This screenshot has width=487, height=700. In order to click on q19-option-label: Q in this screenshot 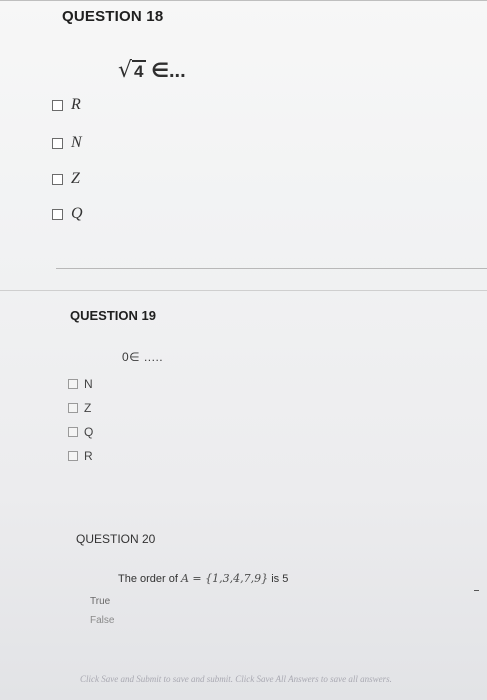, I will do `click(89, 432)`.